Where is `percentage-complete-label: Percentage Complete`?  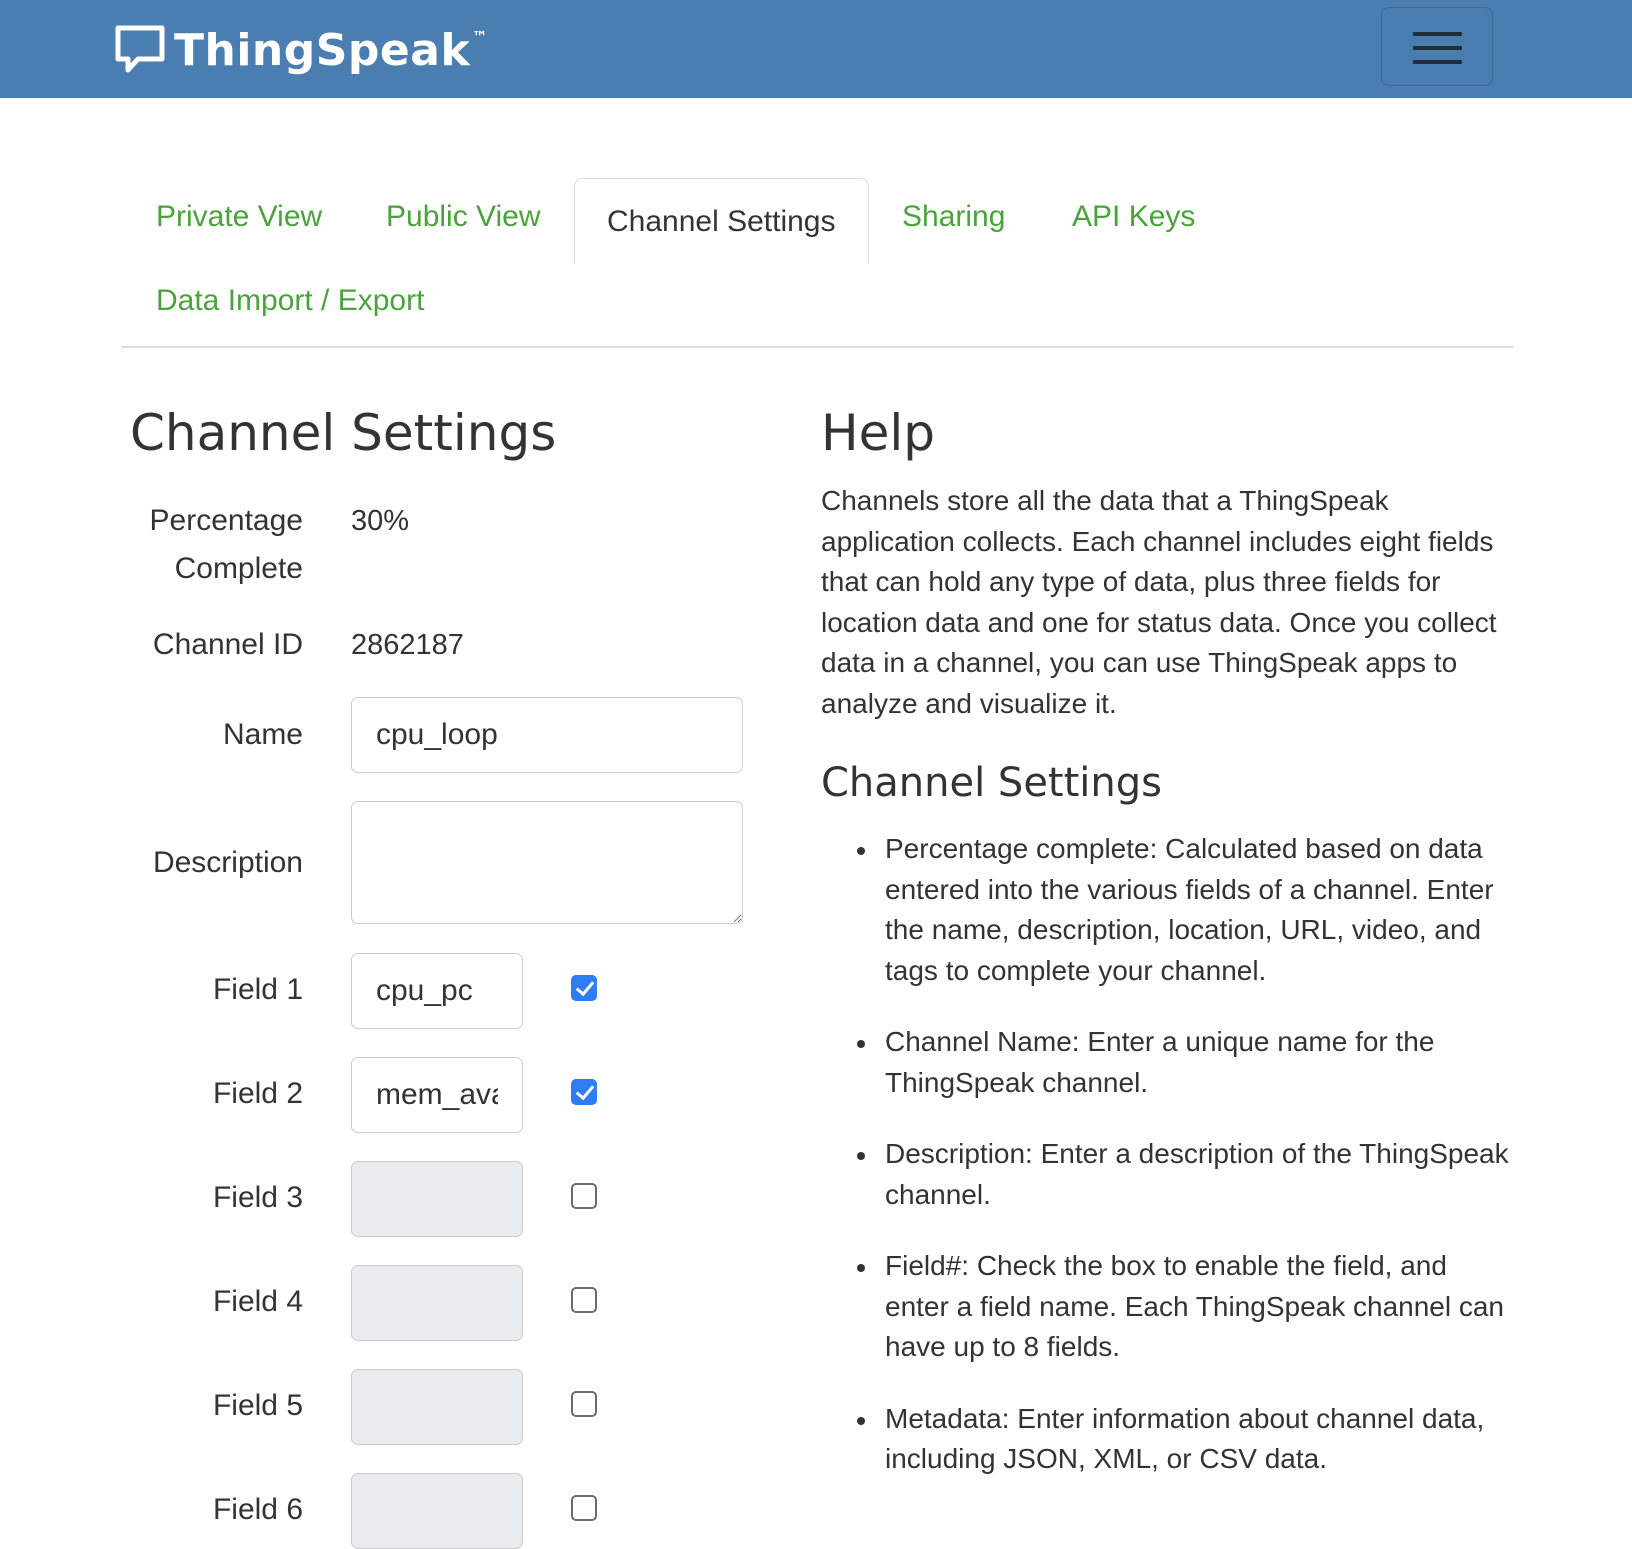 percentage-complete-label: Percentage Complete is located at coordinates (213, 545).